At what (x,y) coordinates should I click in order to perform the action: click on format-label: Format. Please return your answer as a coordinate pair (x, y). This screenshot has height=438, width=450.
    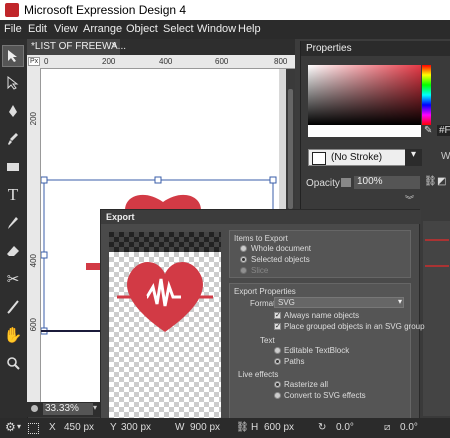
    Looking at the image, I should click on (263, 303).